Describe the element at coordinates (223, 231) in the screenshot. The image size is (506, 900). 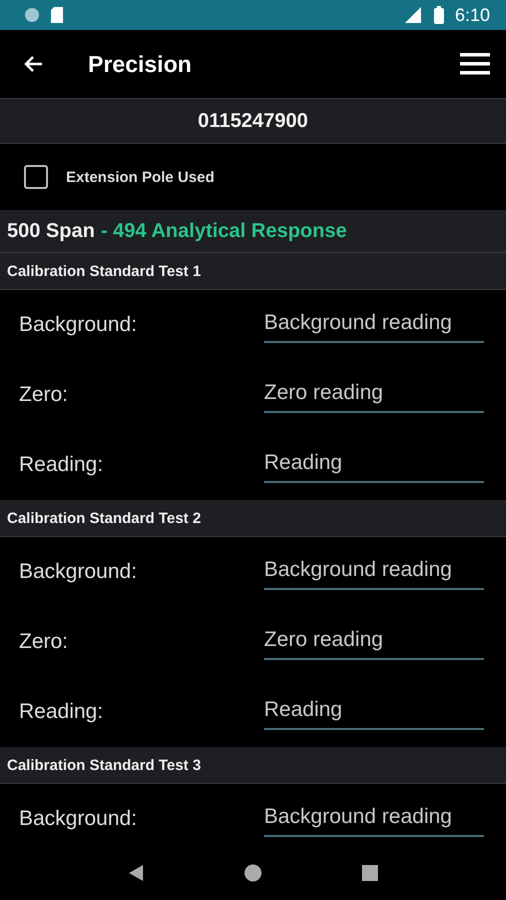
I see `analytical-response: - 494 Analytical Response` at that location.